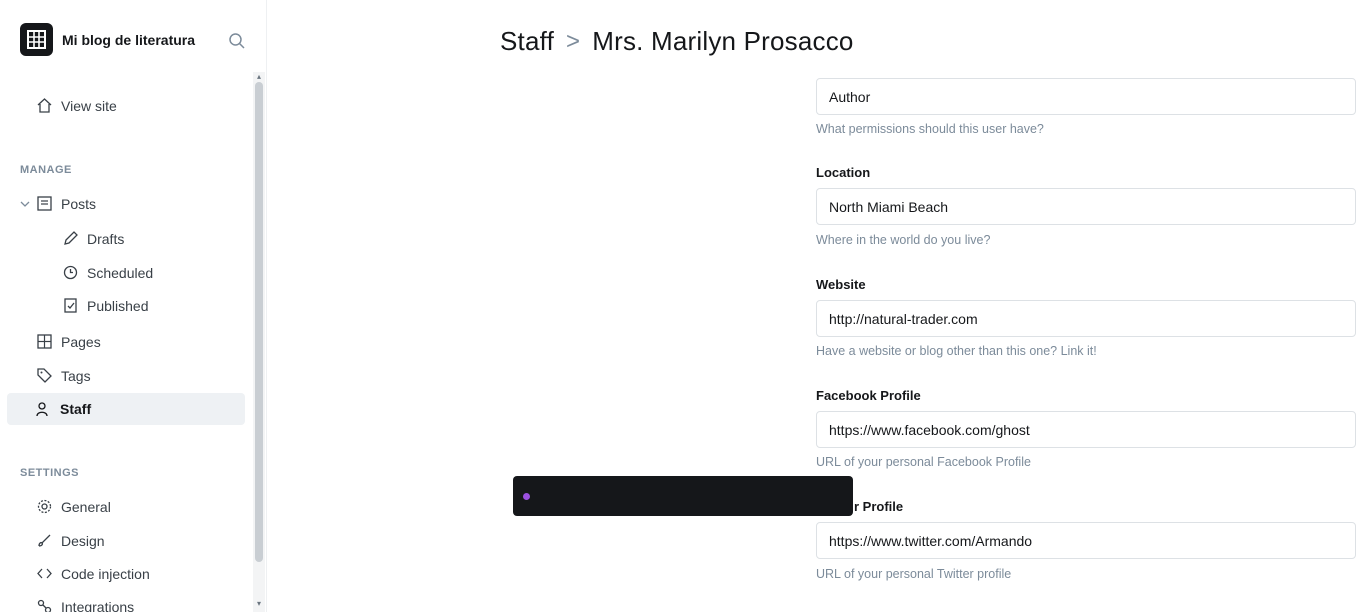 The width and height of the screenshot is (1366, 612). I want to click on breadcrumb: Staff > Mrs. Marilyn Prosacco, so click(677, 41).